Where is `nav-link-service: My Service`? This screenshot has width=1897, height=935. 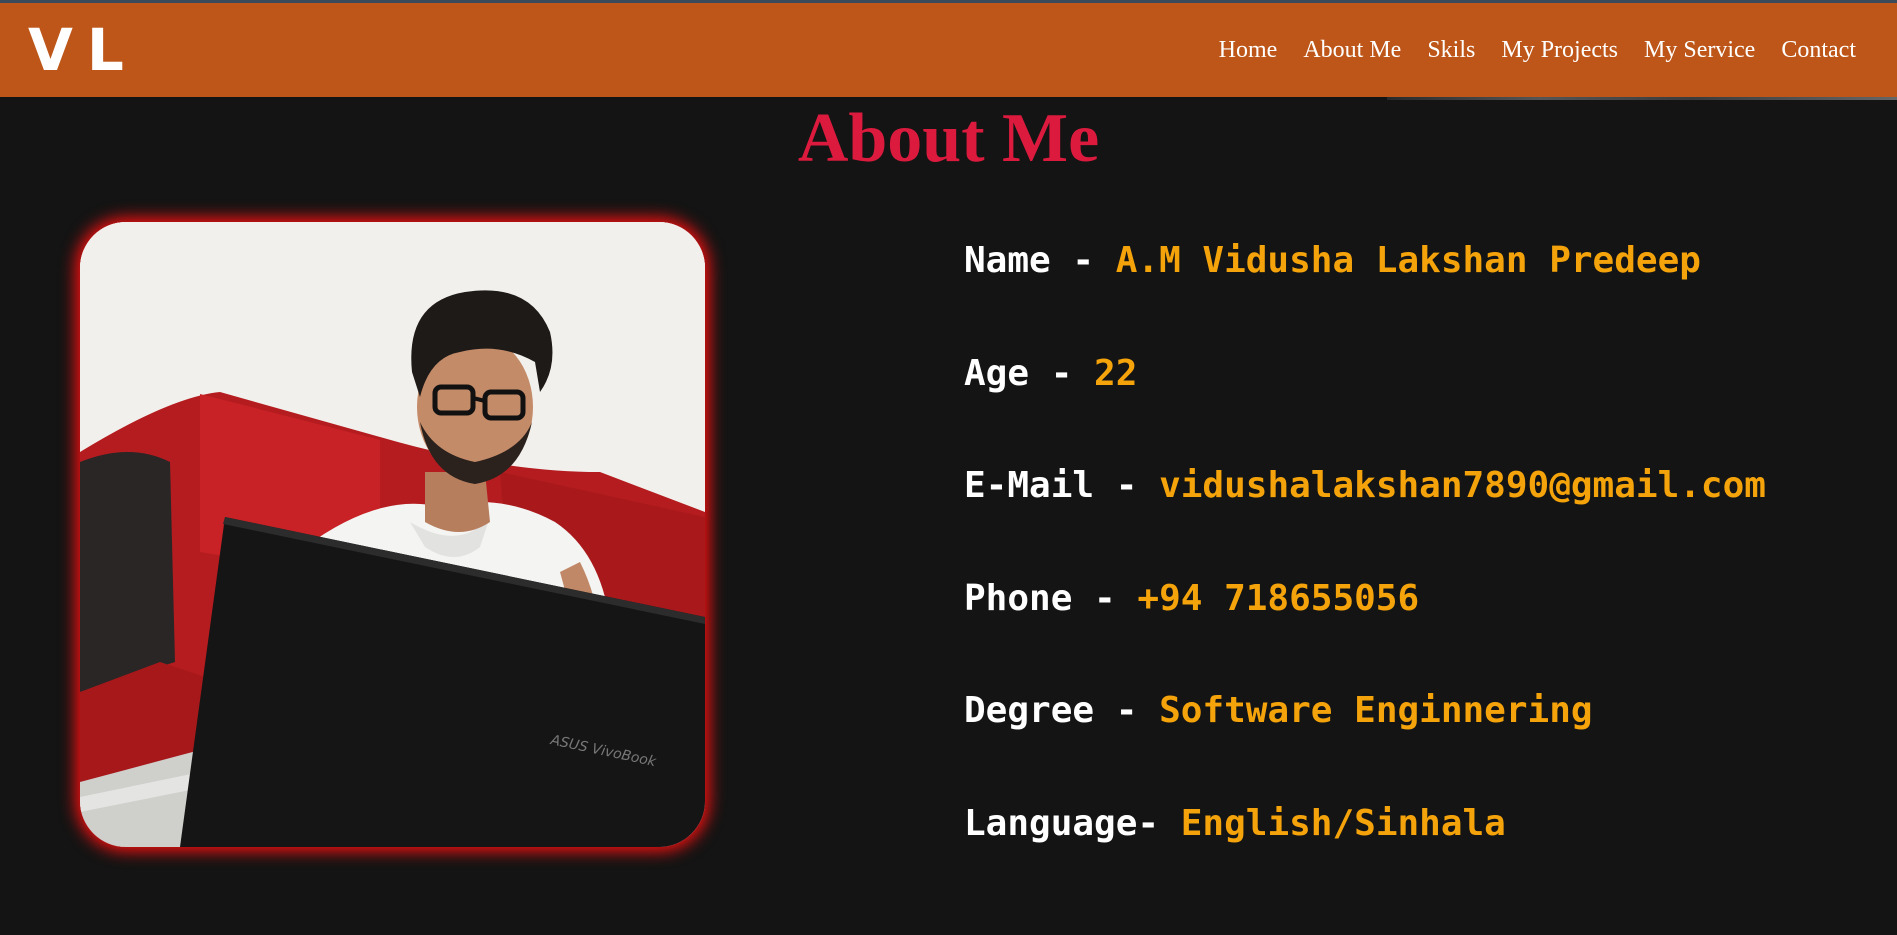
nav-link-service: My Service is located at coordinates (1699, 50).